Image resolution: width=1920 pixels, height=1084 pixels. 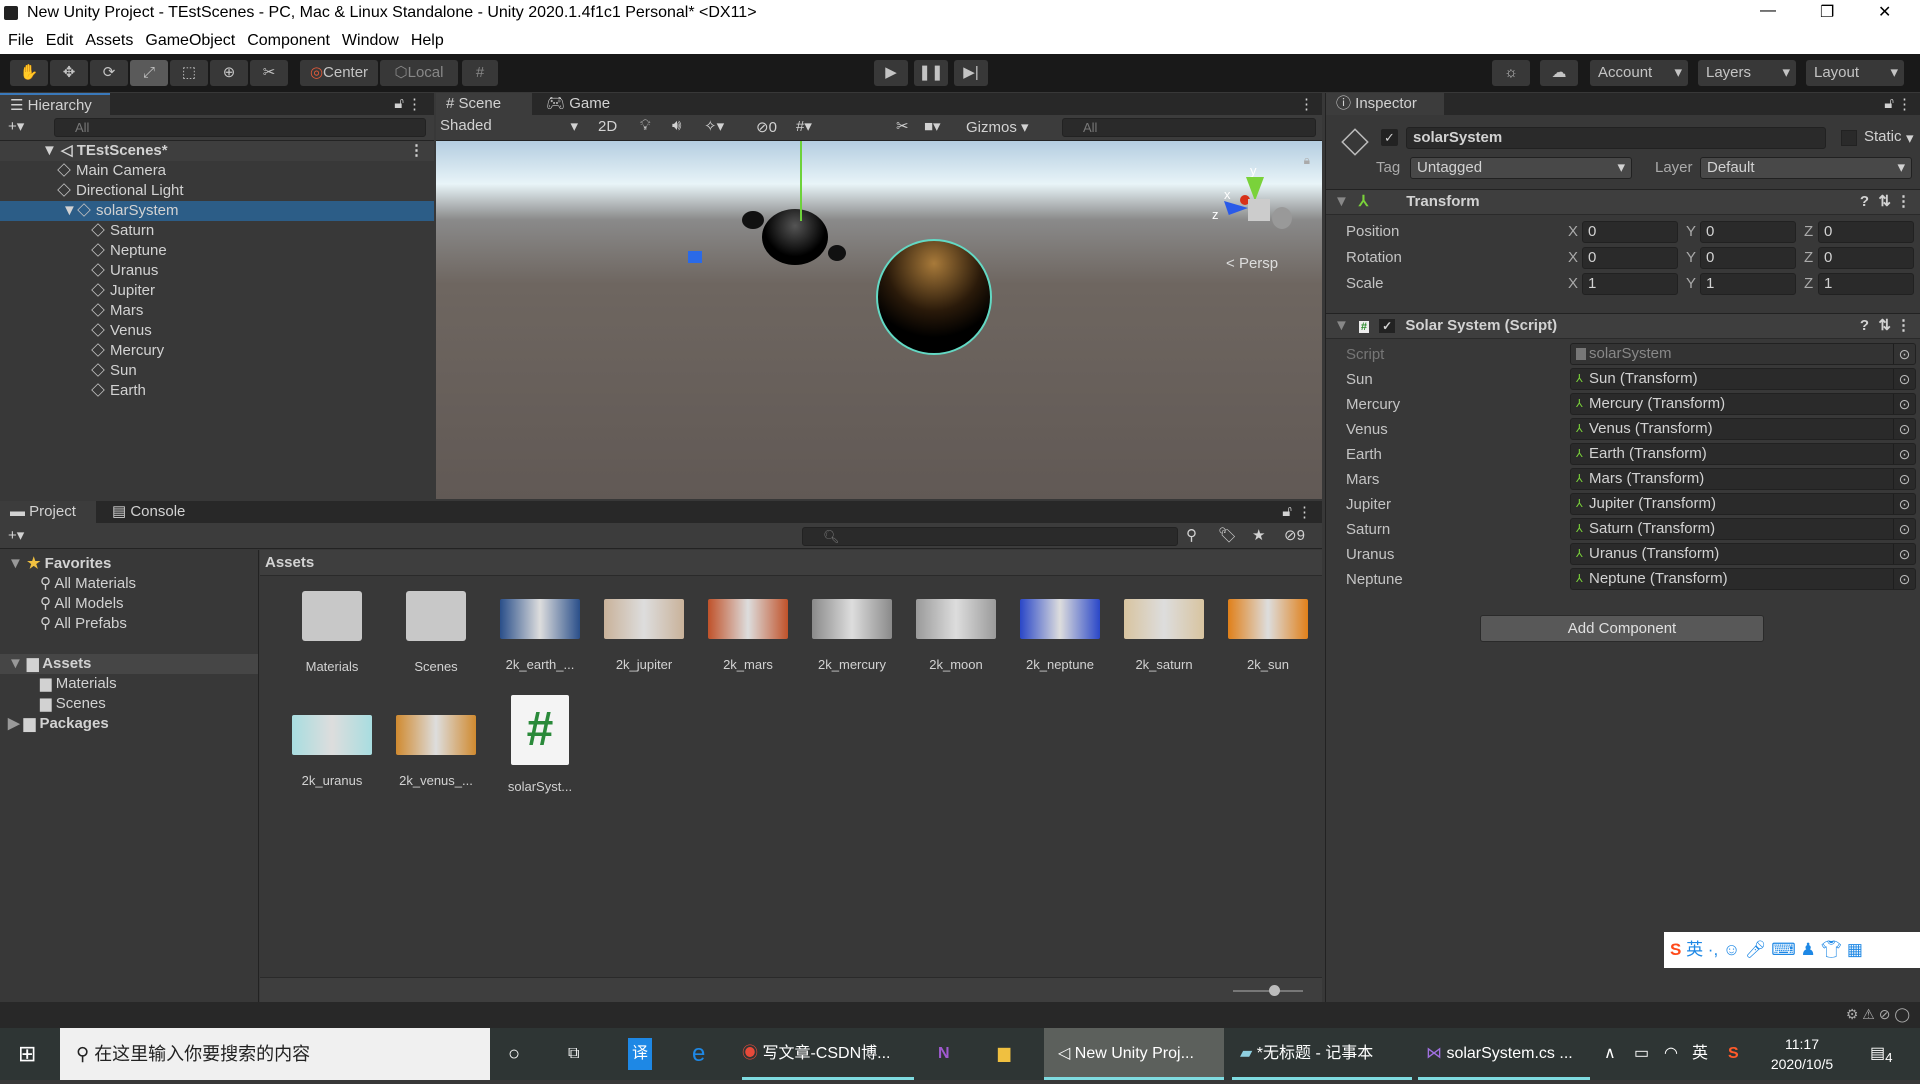 What do you see at coordinates (332, 632) in the screenshot?
I see `asset-item: Materials` at bounding box center [332, 632].